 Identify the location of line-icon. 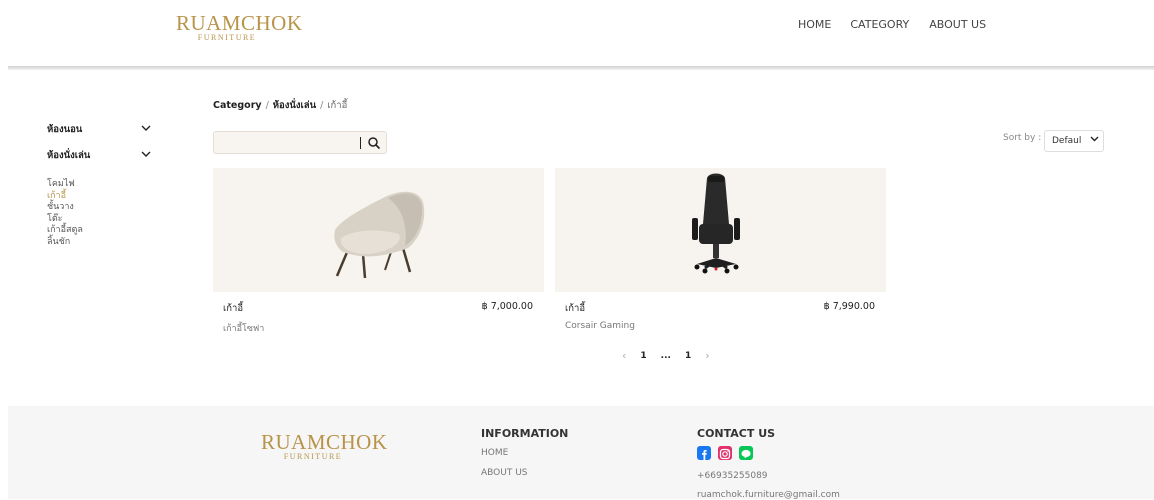
(746, 453).